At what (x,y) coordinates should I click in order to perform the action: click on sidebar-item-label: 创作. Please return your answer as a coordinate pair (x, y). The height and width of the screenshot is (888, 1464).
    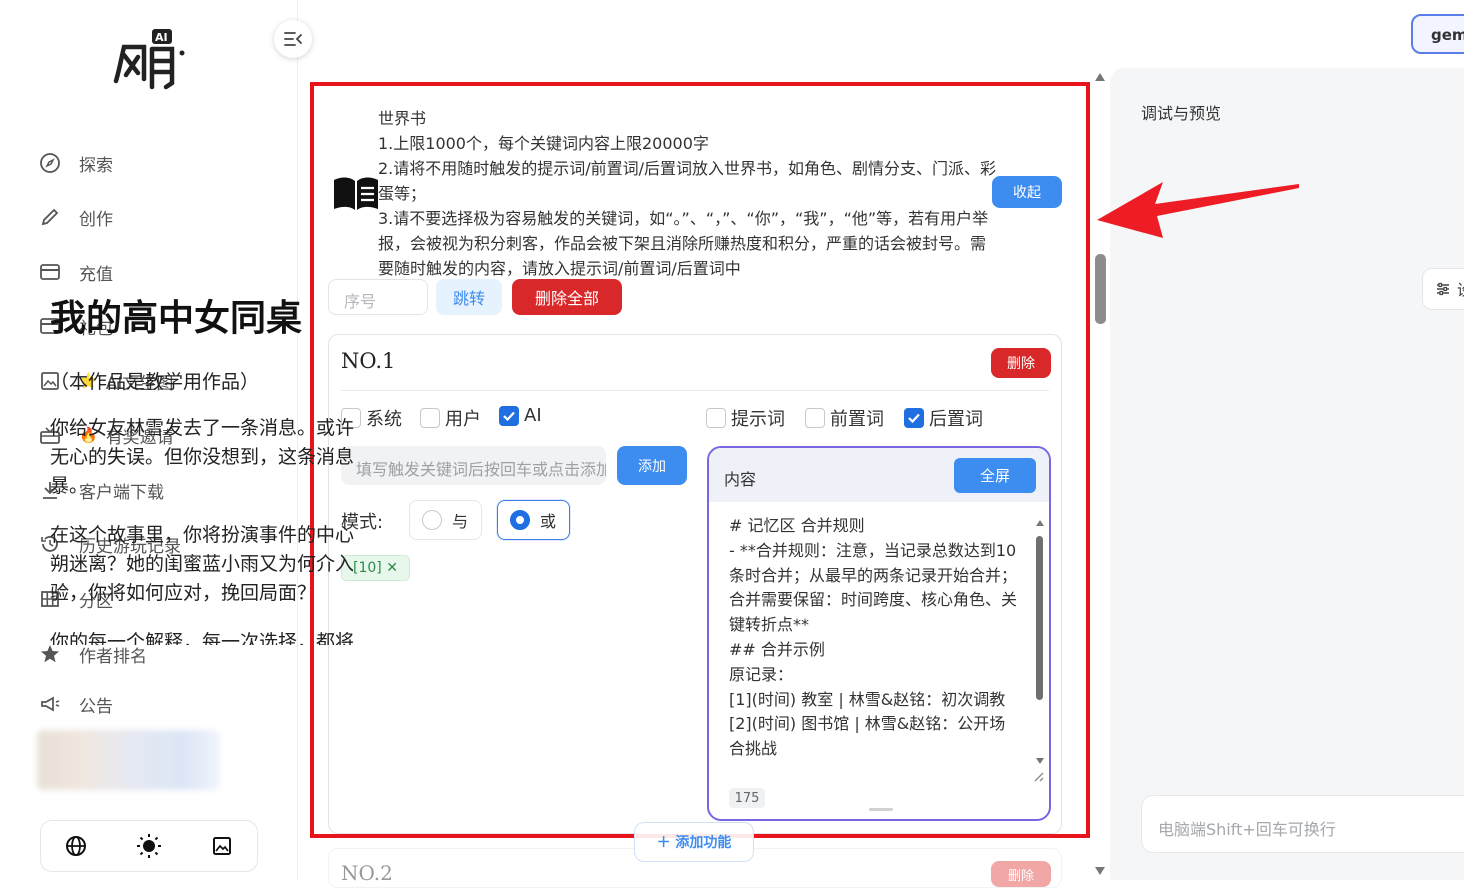
    Looking at the image, I should click on (96, 219).